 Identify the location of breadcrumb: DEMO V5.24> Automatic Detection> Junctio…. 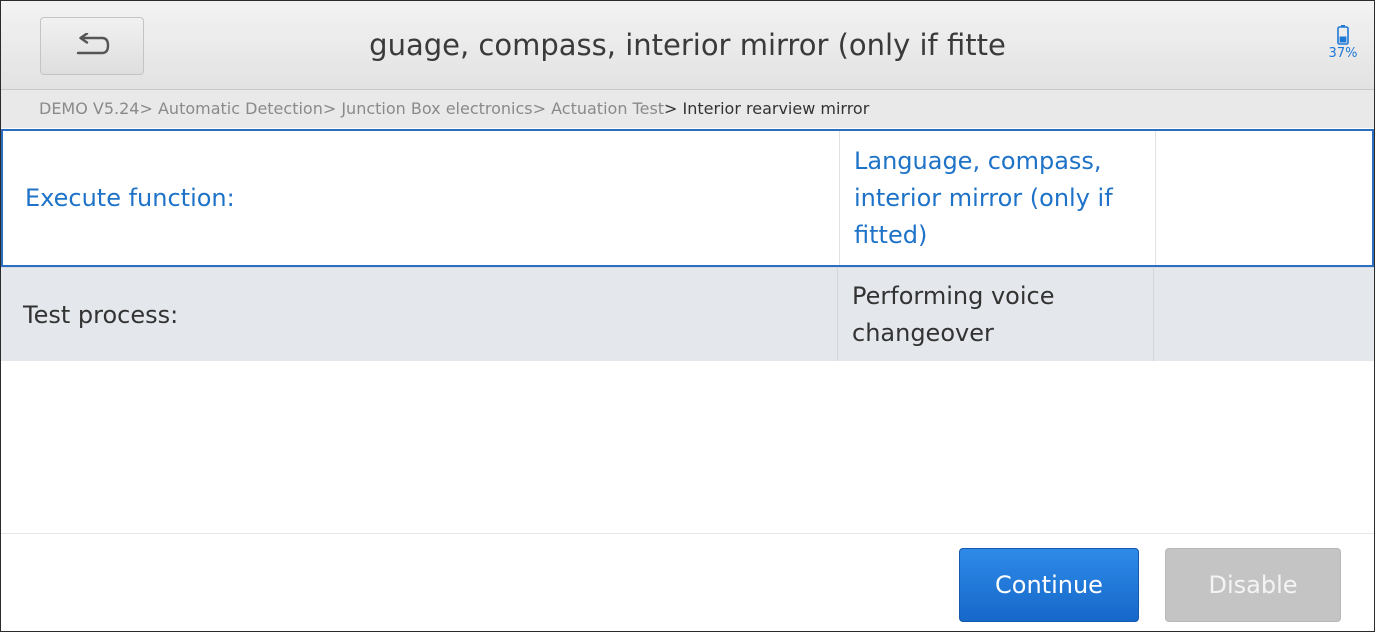
(687, 109).